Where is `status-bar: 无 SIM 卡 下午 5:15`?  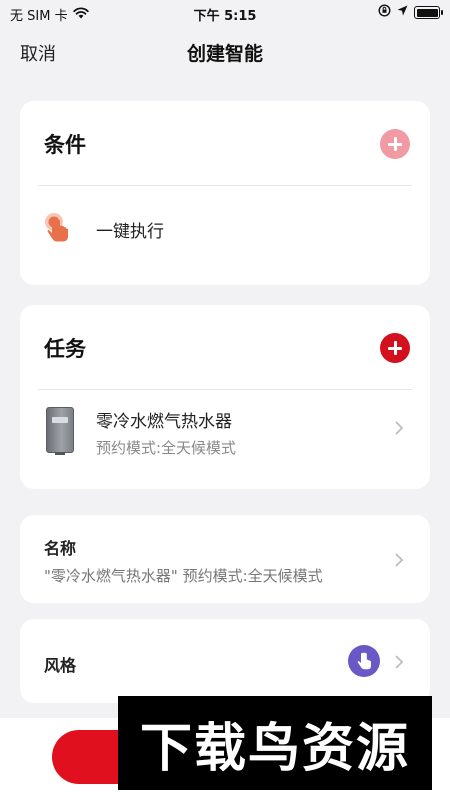 status-bar: 无 SIM 卡 下午 5:15 is located at coordinates (225, 13).